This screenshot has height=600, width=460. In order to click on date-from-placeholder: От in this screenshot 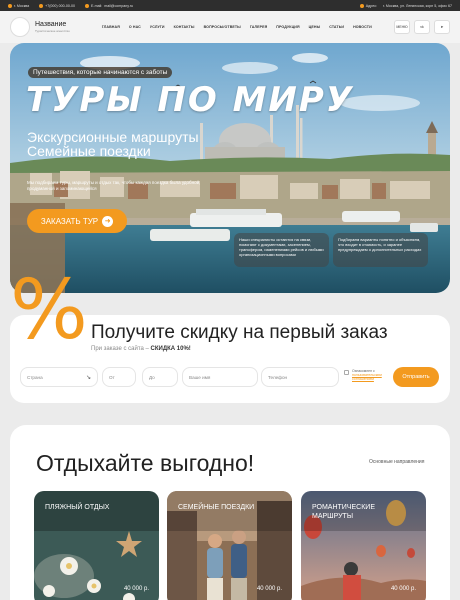, I will do `click(112, 377)`.